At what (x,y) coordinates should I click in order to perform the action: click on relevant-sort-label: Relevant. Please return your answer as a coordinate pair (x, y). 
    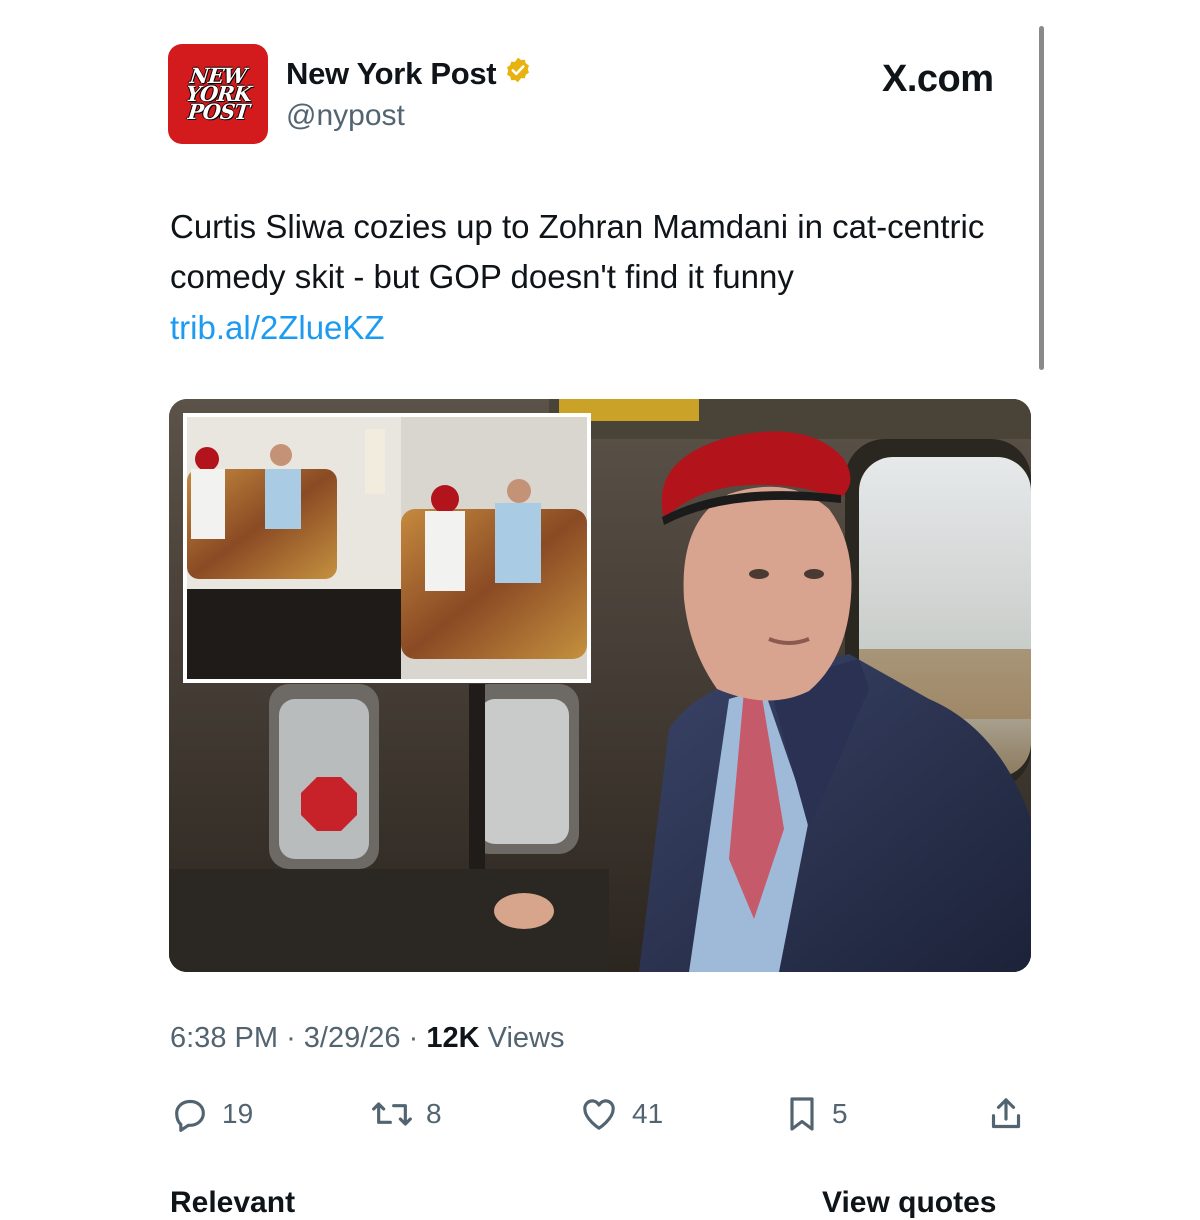
    Looking at the image, I should click on (232, 1203).